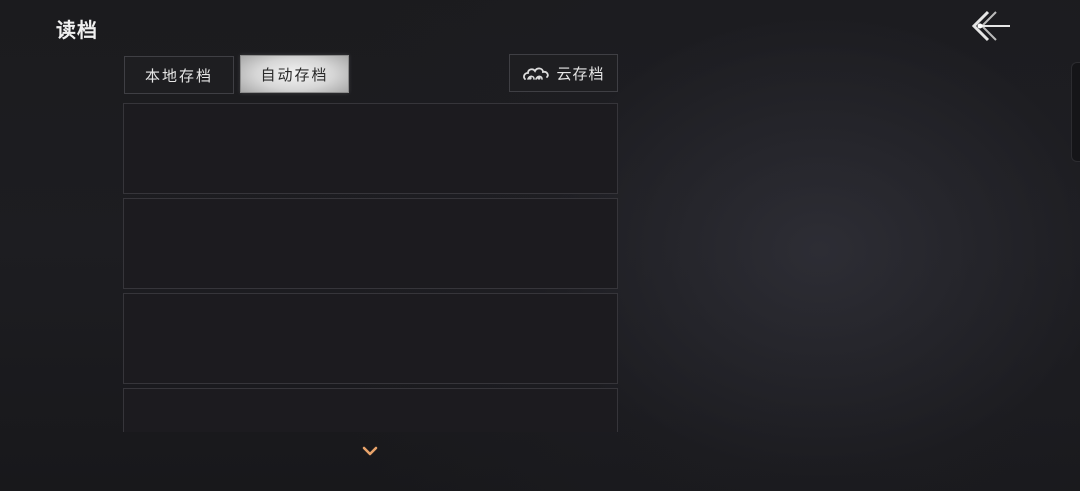  I want to click on tab-local-save: 本地存档, so click(179, 75).